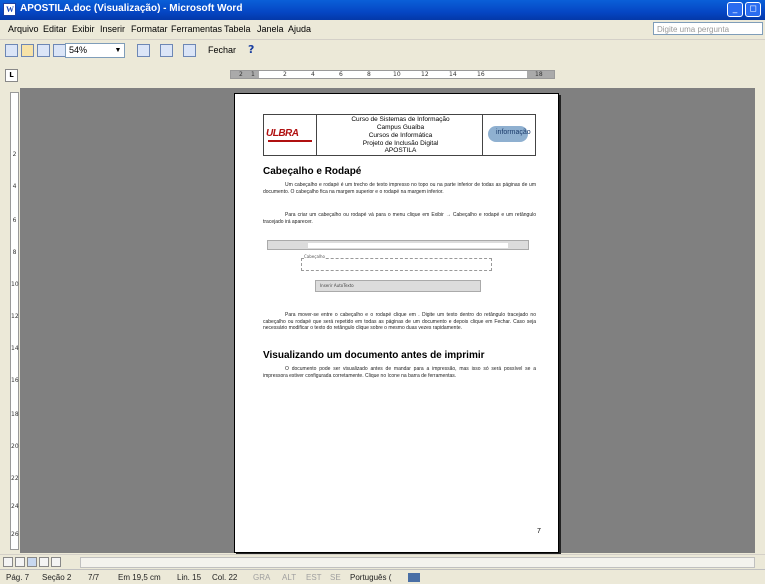  I want to click on status-position: Em 19,5 cm, so click(139, 577).